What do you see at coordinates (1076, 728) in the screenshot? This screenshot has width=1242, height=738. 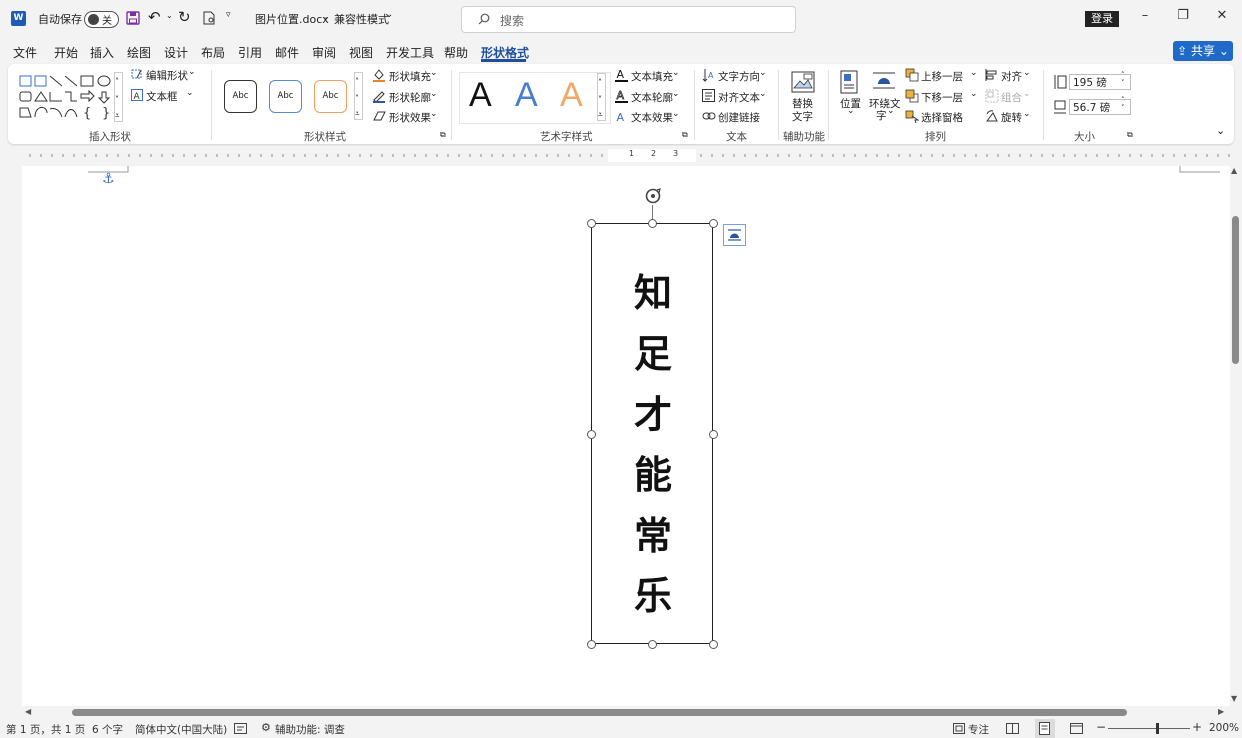 I see `web-layout-icon` at bounding box center [1076, 728].